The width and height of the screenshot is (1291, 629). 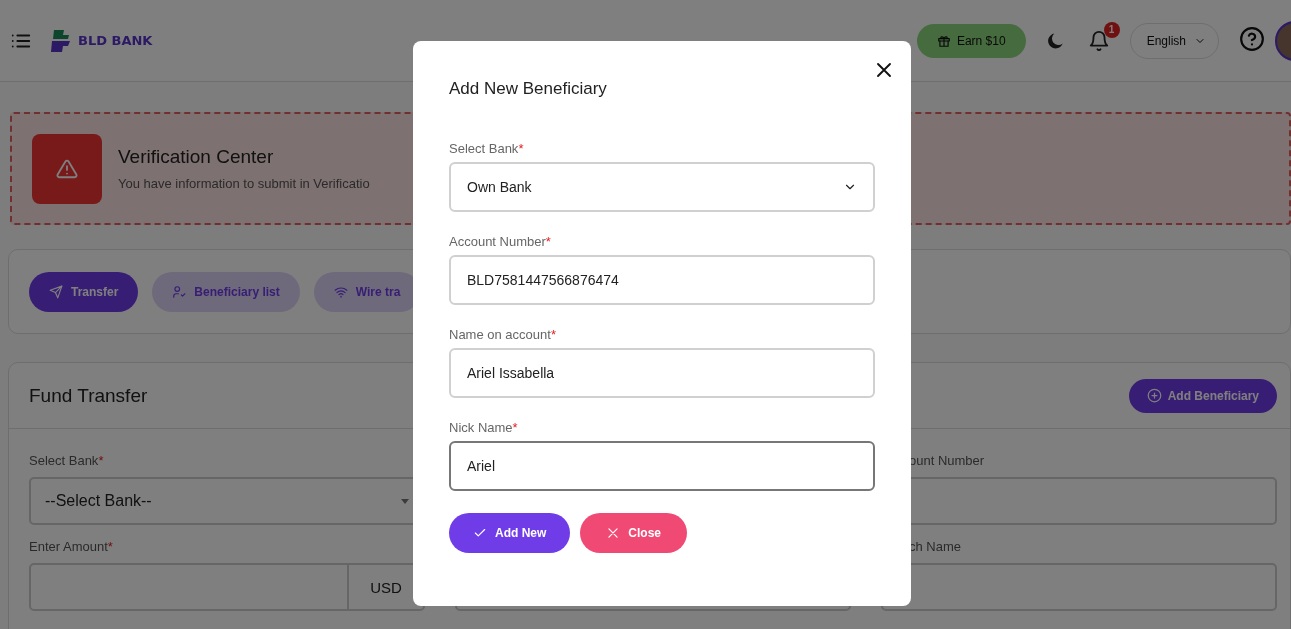 I want to click on close-button: Close, so click(x=634, y=533).